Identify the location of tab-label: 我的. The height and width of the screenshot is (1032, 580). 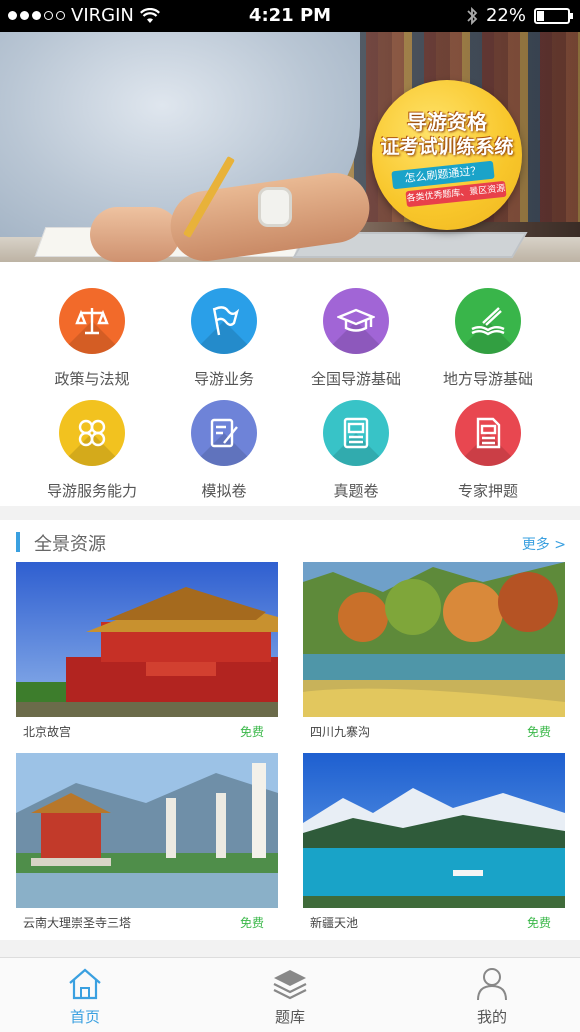
(491, 1017).